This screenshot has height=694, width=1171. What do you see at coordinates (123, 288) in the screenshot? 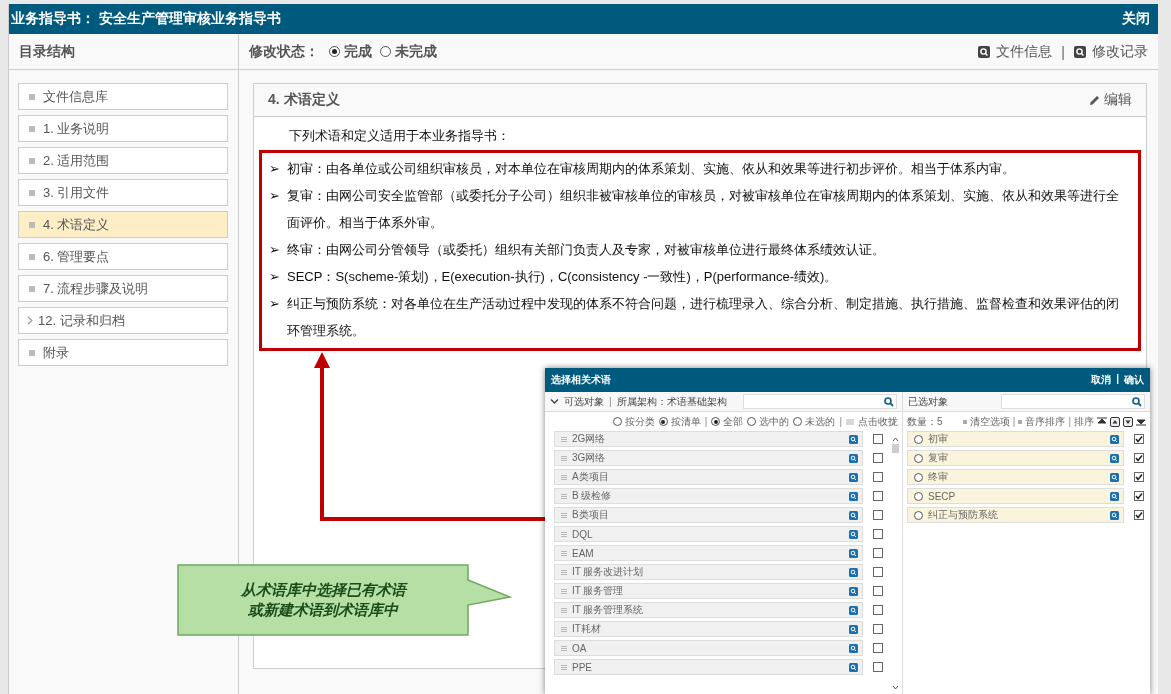
I see `sidebar-item: 7. 流程步骤及说明` at bounding box center [123, 288].